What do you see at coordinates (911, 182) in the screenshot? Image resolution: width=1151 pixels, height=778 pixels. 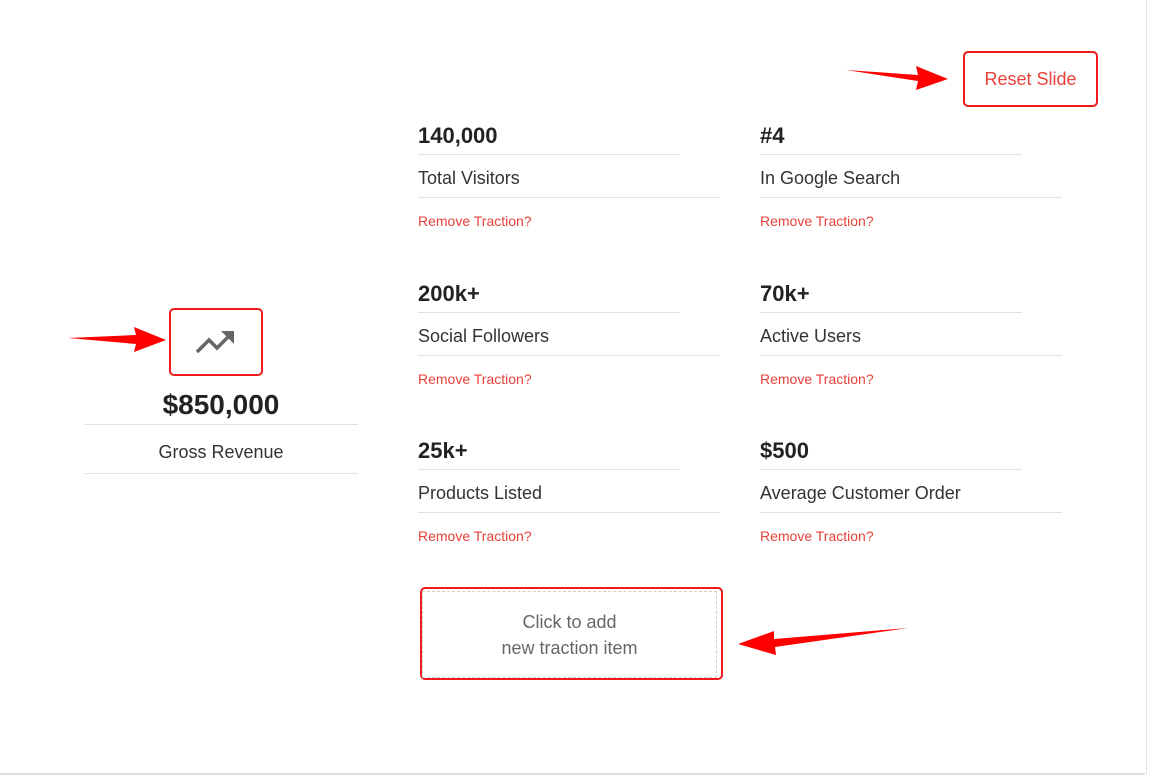 I see `traction-item: #4 In Google Search Remove Traction?` at bounding box center [911, 182].